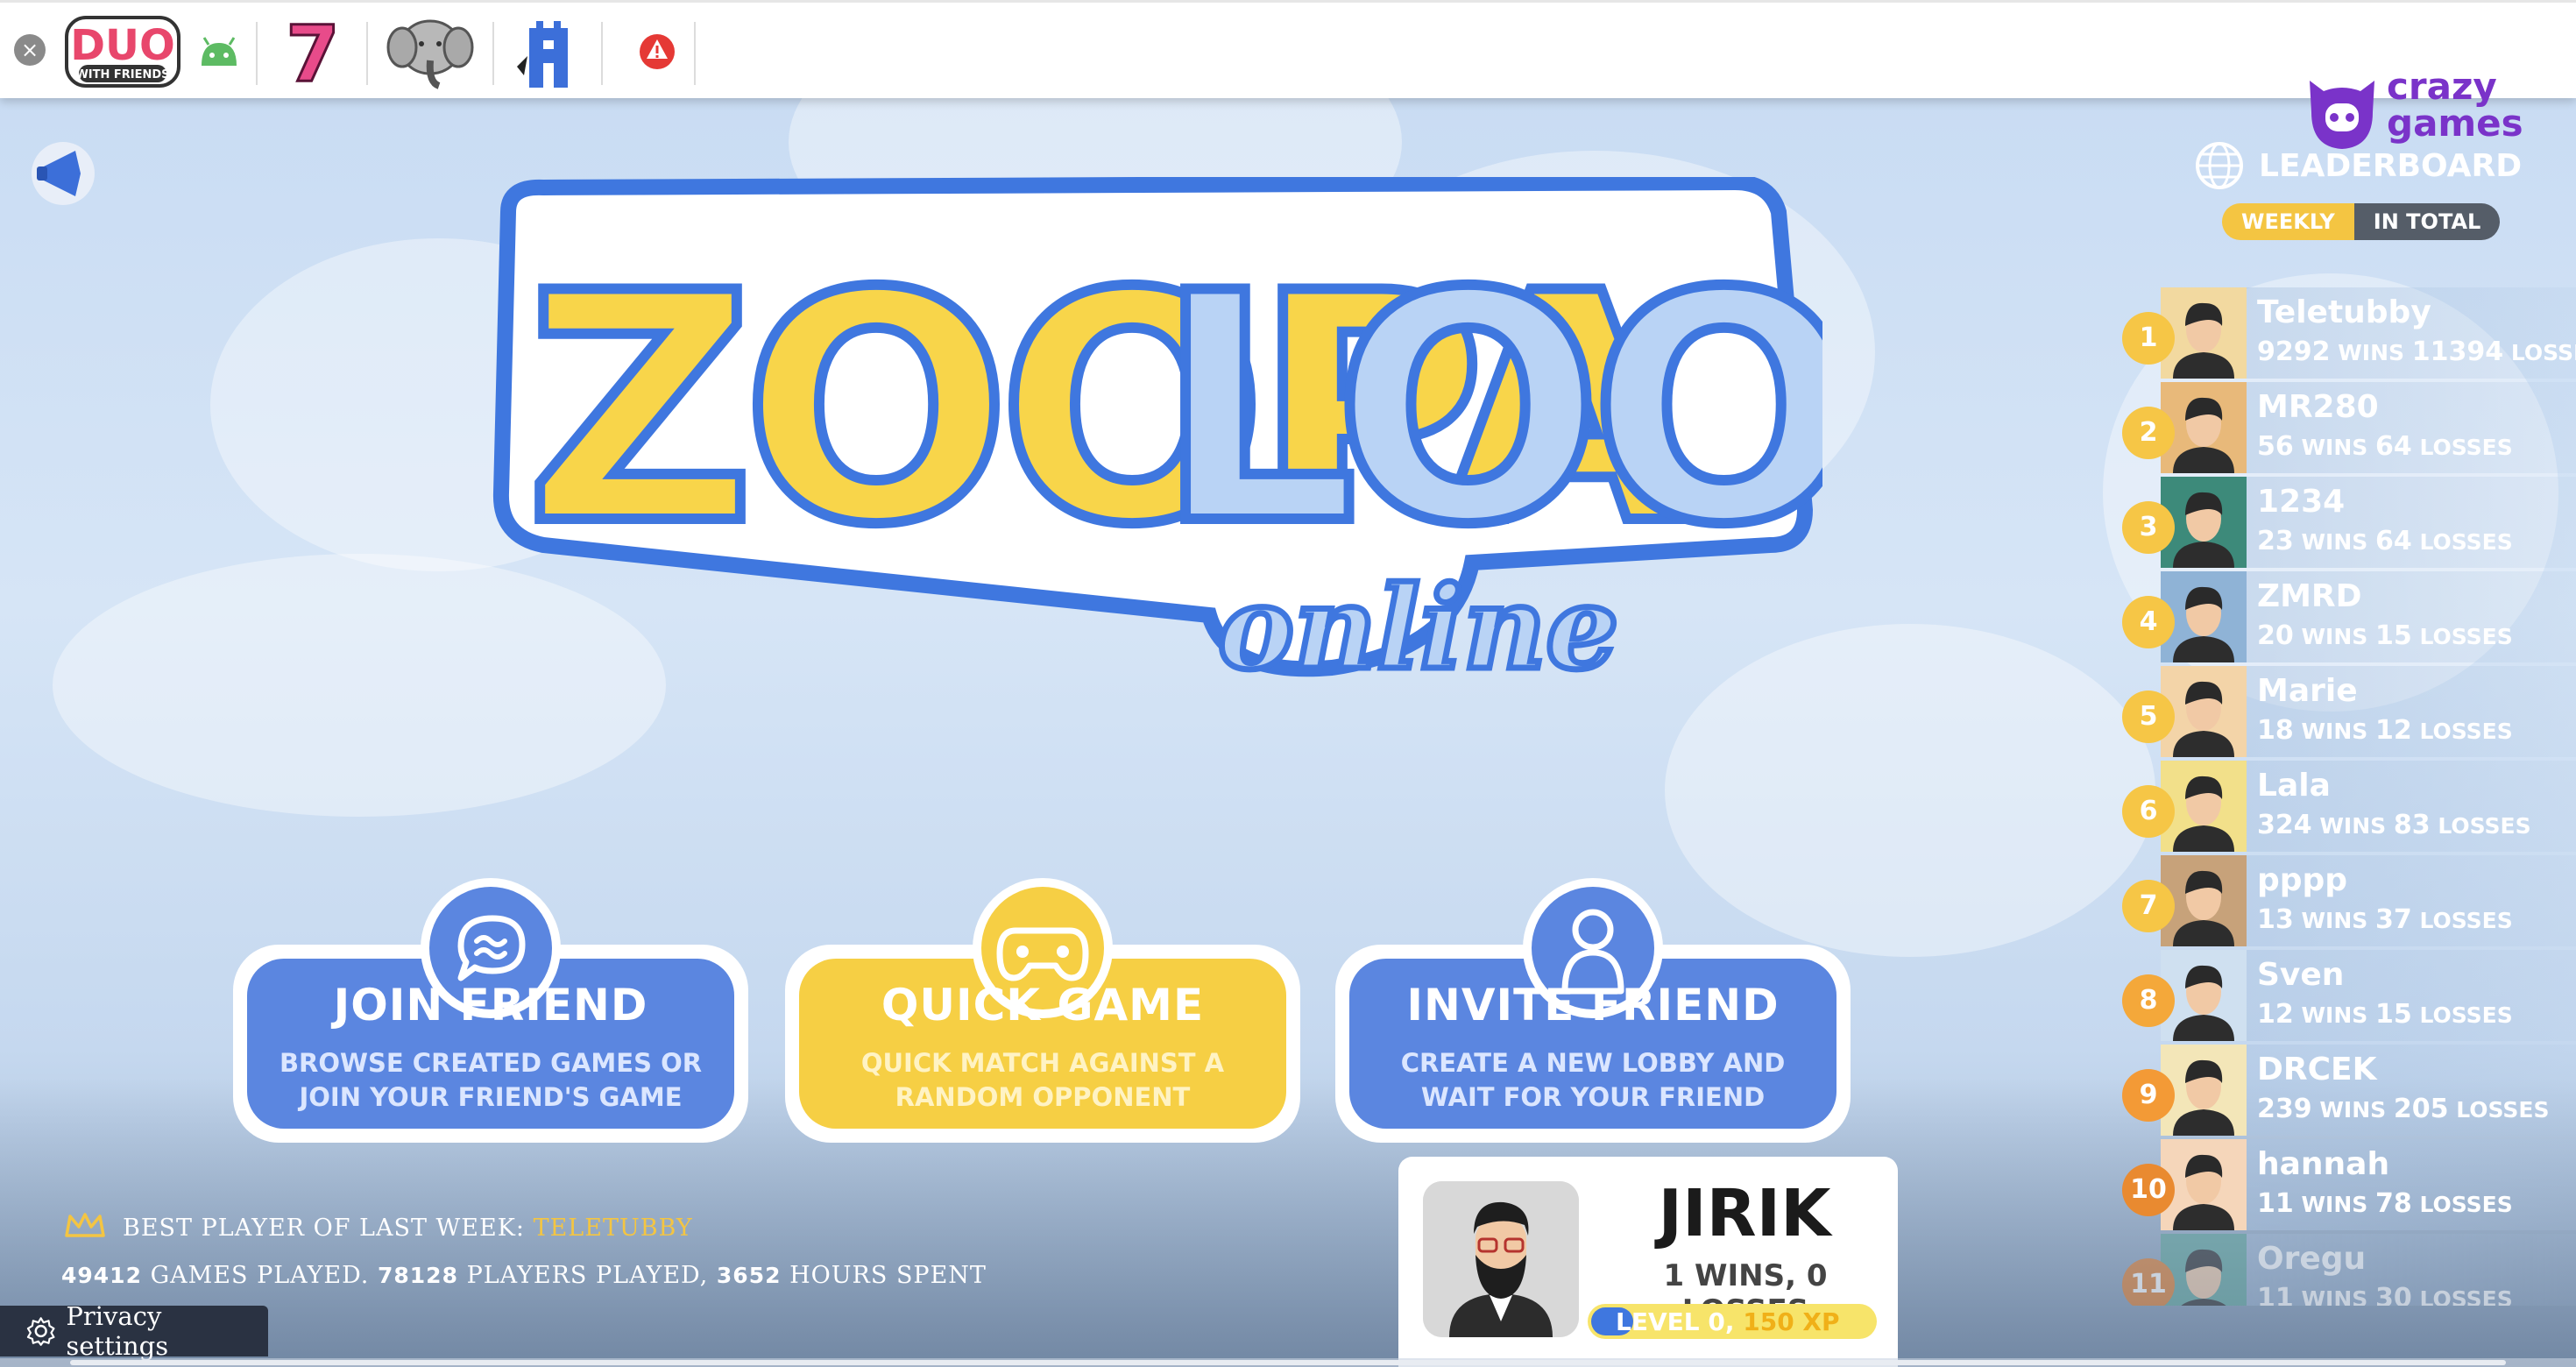 Image resolution: width=2576 pixels, height=1367 pixels. Describe the element at coordinates (2312, 1259) in the screenshot. I see `leaderboard-player-name: Oregu` at that location.